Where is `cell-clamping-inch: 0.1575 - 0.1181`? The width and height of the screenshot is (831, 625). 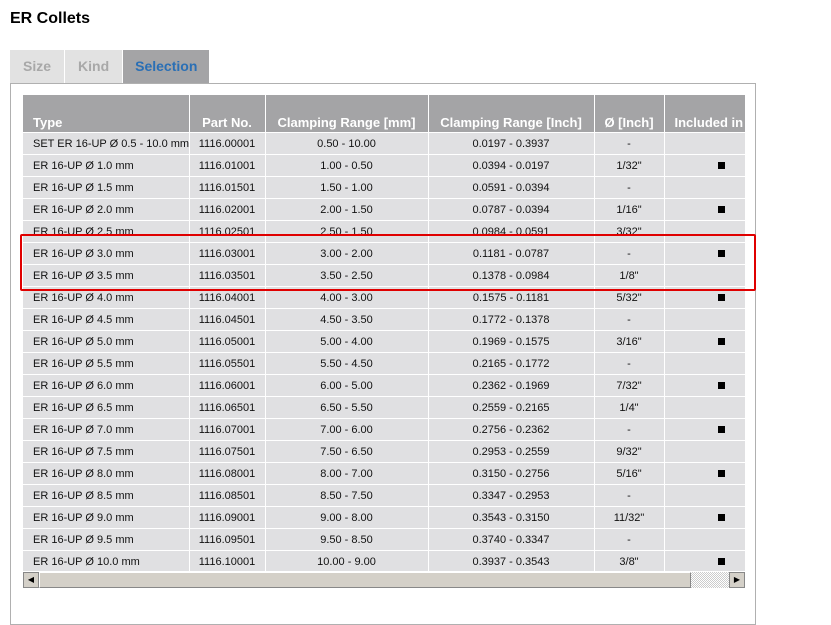
cell-clamping-inch: 0.1575 - 0.1181 is located at coordinates (511, 297).